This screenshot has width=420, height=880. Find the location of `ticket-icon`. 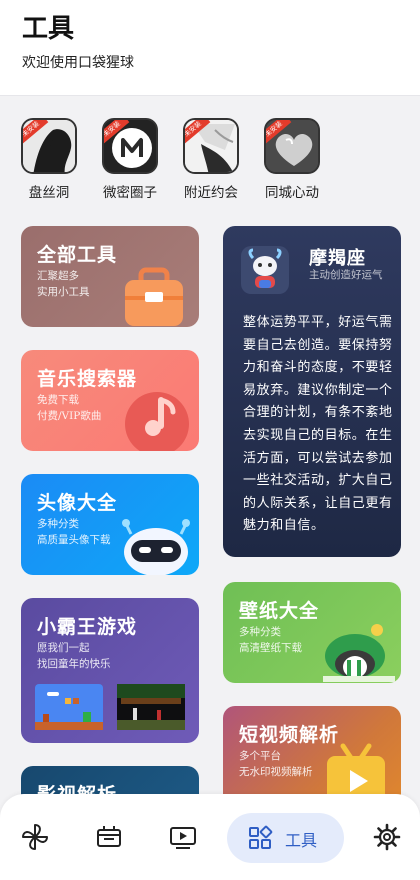

ticket-icon is located at coordinates (109, 836).